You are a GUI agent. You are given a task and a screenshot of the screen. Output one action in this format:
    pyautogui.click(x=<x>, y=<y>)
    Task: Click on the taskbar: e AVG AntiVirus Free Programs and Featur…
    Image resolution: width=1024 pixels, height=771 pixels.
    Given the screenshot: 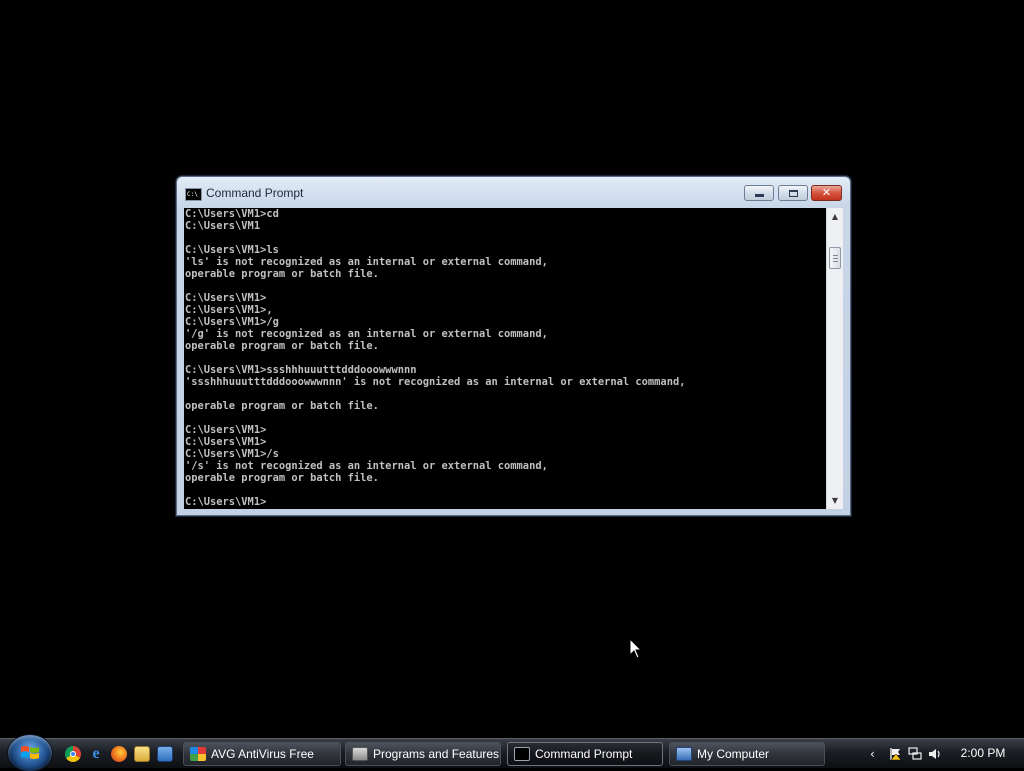 What is the action you would take?
    pyautogui.click(x=512, y=753)
    